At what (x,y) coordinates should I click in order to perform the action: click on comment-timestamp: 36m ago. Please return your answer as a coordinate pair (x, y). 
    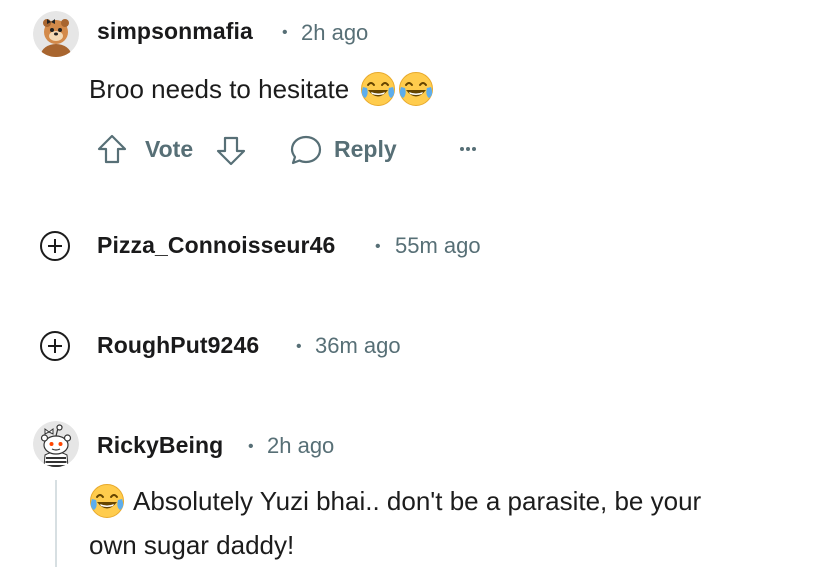
    Looking at the image, I should click on (358, 345).